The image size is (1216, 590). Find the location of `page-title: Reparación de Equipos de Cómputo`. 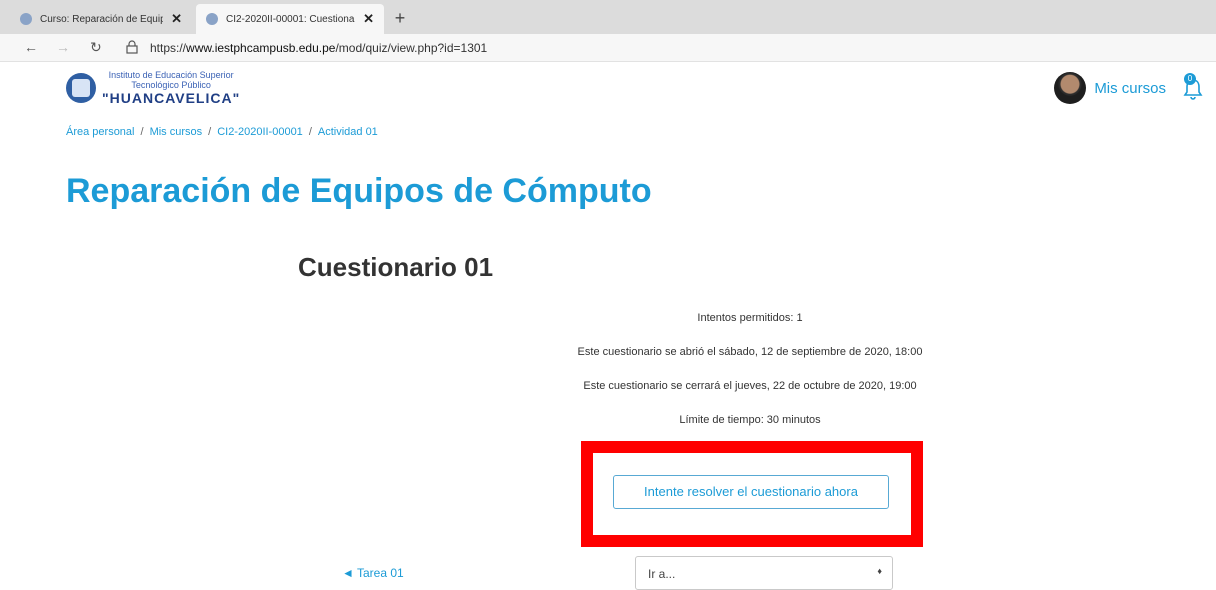

page-title: Reparación de Equipos de Cómputo is located at coordinates (359, 191).